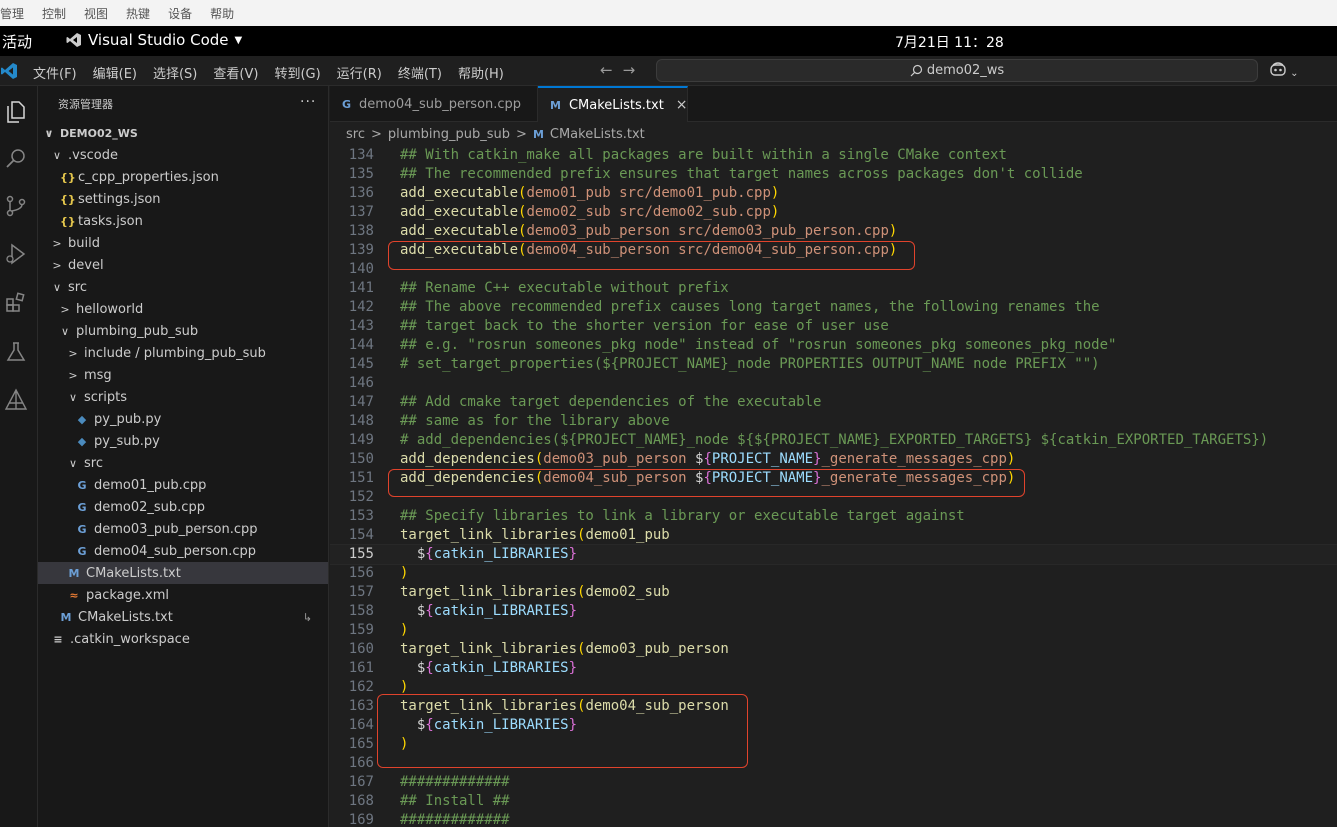  What do you see at coordinates (93, 463) in the screenshot?
I see `tree-item-label: src` at bounding box center [93, 463].